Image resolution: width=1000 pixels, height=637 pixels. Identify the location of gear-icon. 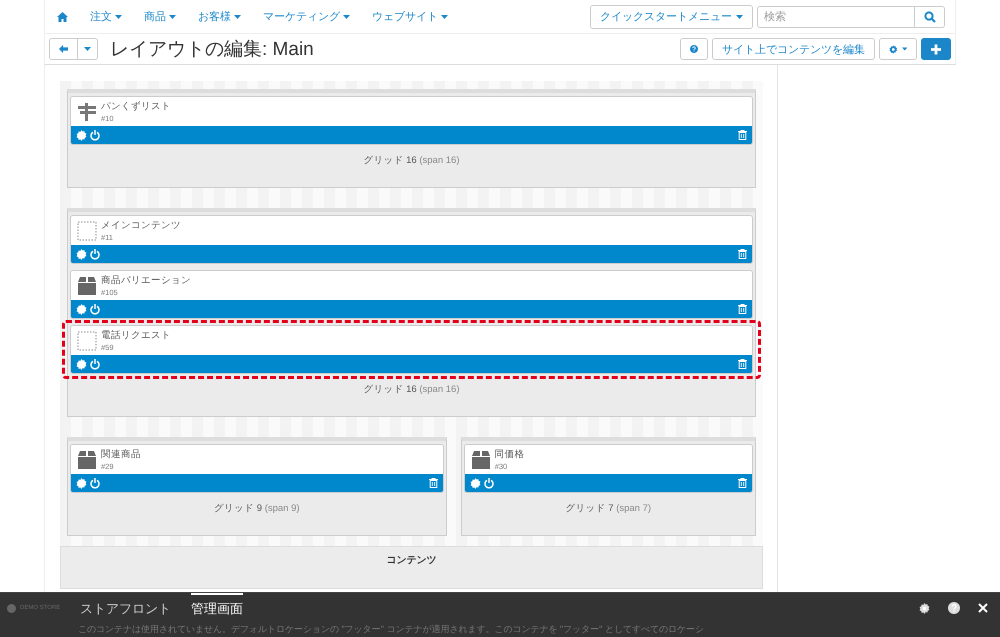
(893, 49).